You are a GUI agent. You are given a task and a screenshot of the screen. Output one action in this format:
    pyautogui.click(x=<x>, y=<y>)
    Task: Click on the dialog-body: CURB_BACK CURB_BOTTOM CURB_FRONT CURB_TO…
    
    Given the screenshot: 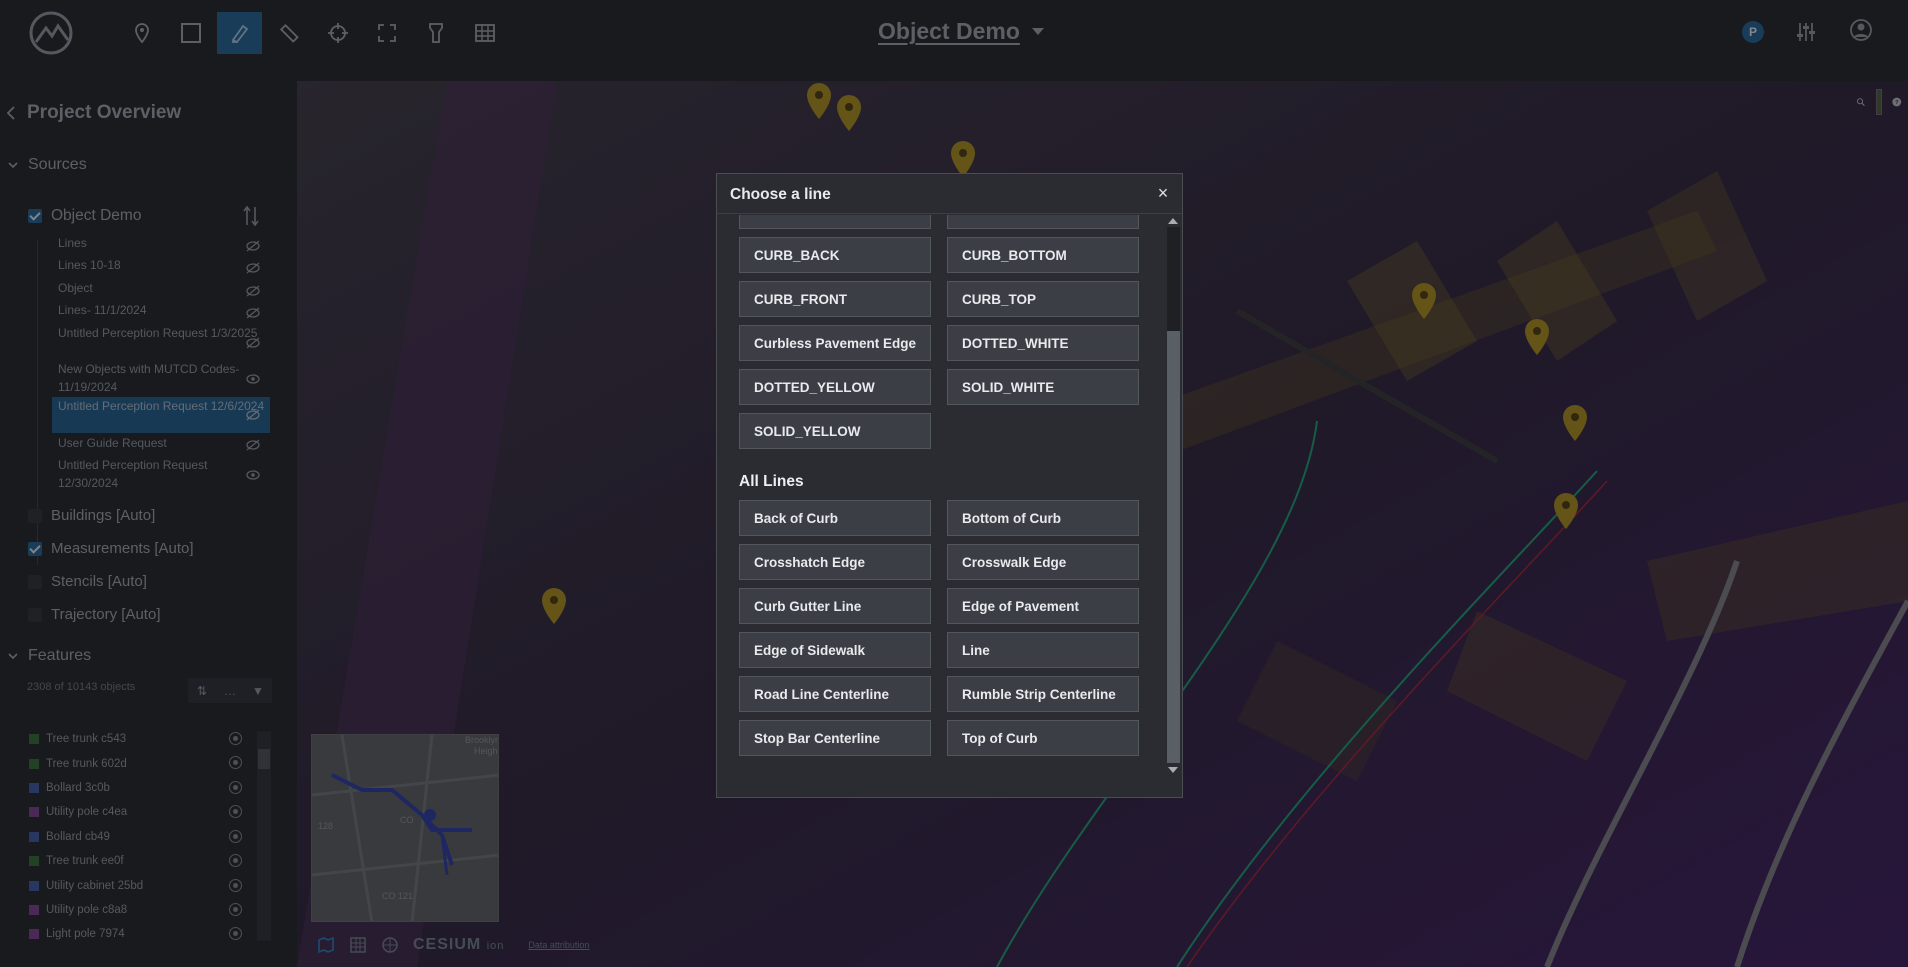 What is the action you would take?
    pyautogui.click(x=942, y=506)
    